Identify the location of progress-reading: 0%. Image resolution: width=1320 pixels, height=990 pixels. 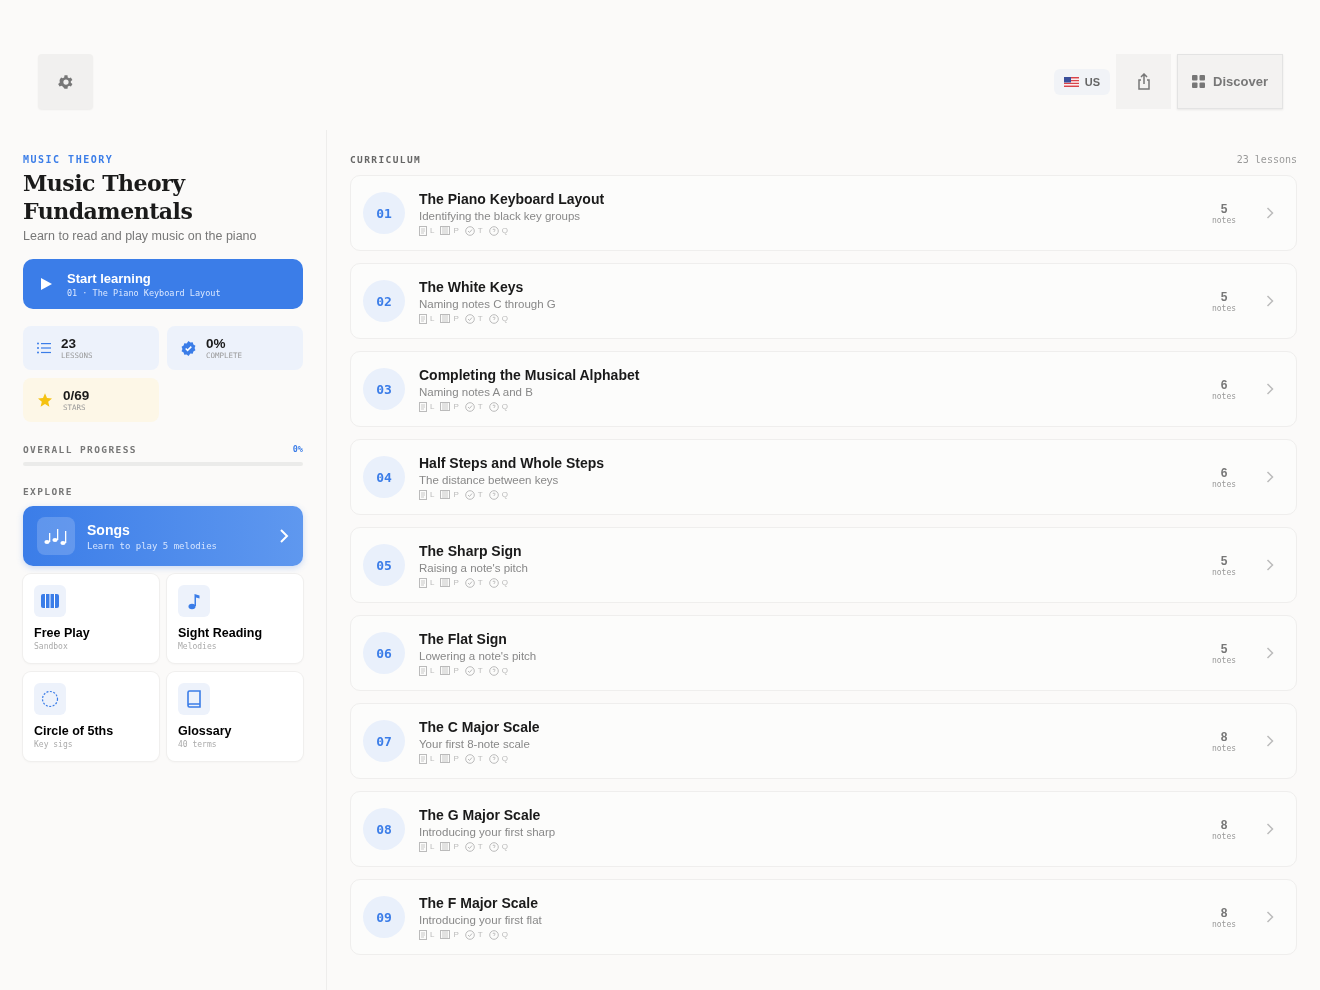
(297, 449).